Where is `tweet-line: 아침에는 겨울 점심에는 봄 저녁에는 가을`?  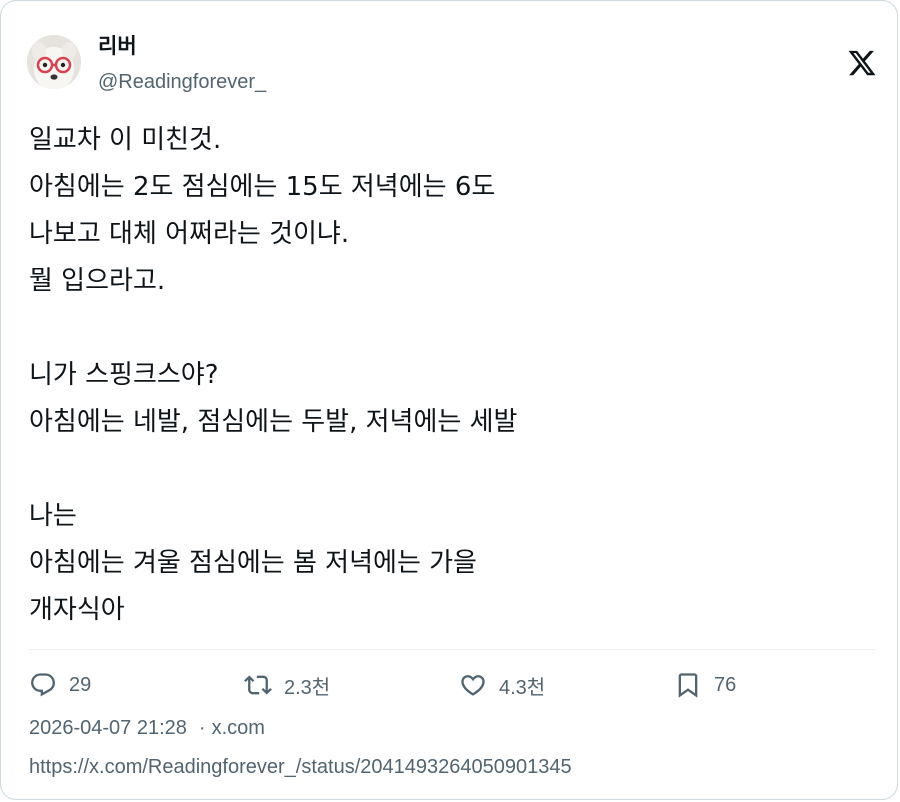 tweet-line: 아침에는 겨울 점심에는 봄 저녁에는 가을 is located at coordinates (253, 563).